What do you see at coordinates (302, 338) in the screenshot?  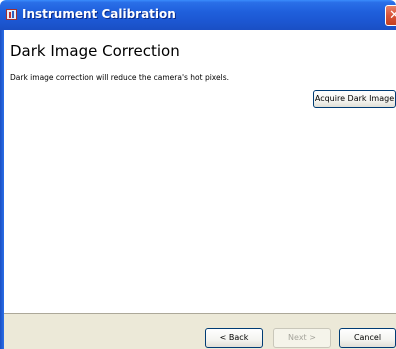 I see `next-button: Next >` at bounding box center [302, 338].